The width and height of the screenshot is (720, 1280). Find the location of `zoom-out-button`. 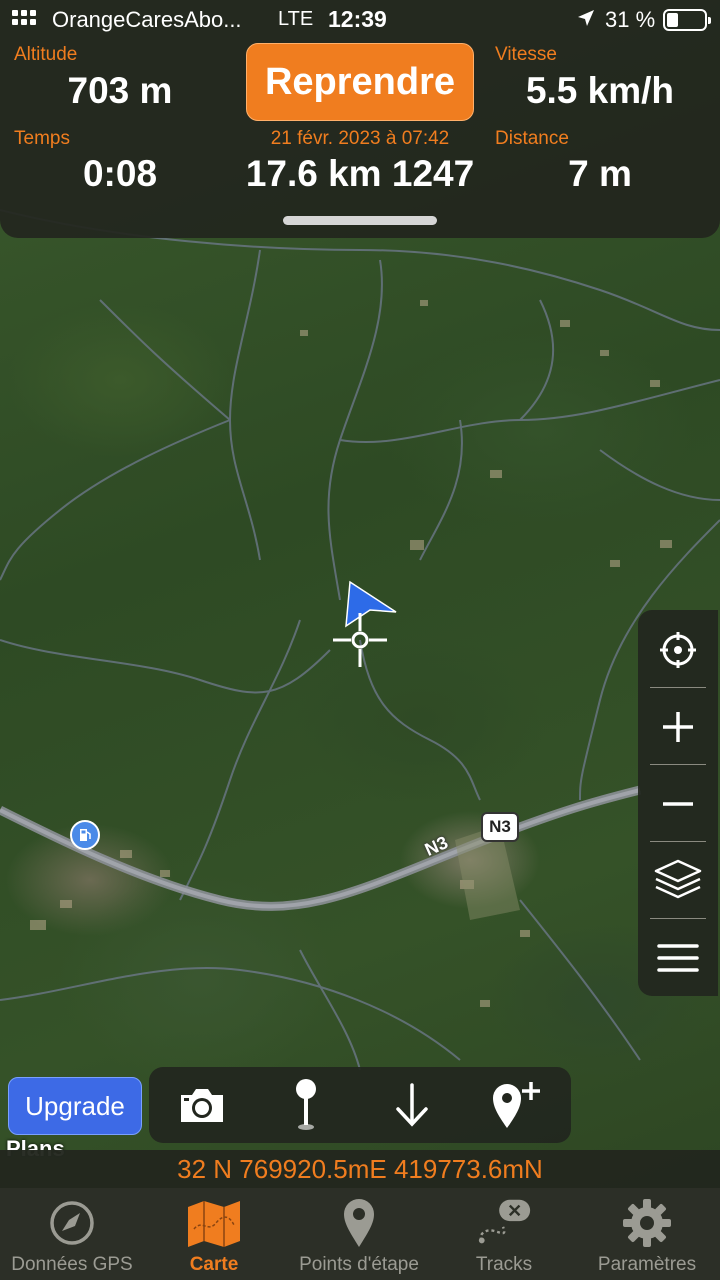

zoom-out-button is located at coordinates (678, 804).